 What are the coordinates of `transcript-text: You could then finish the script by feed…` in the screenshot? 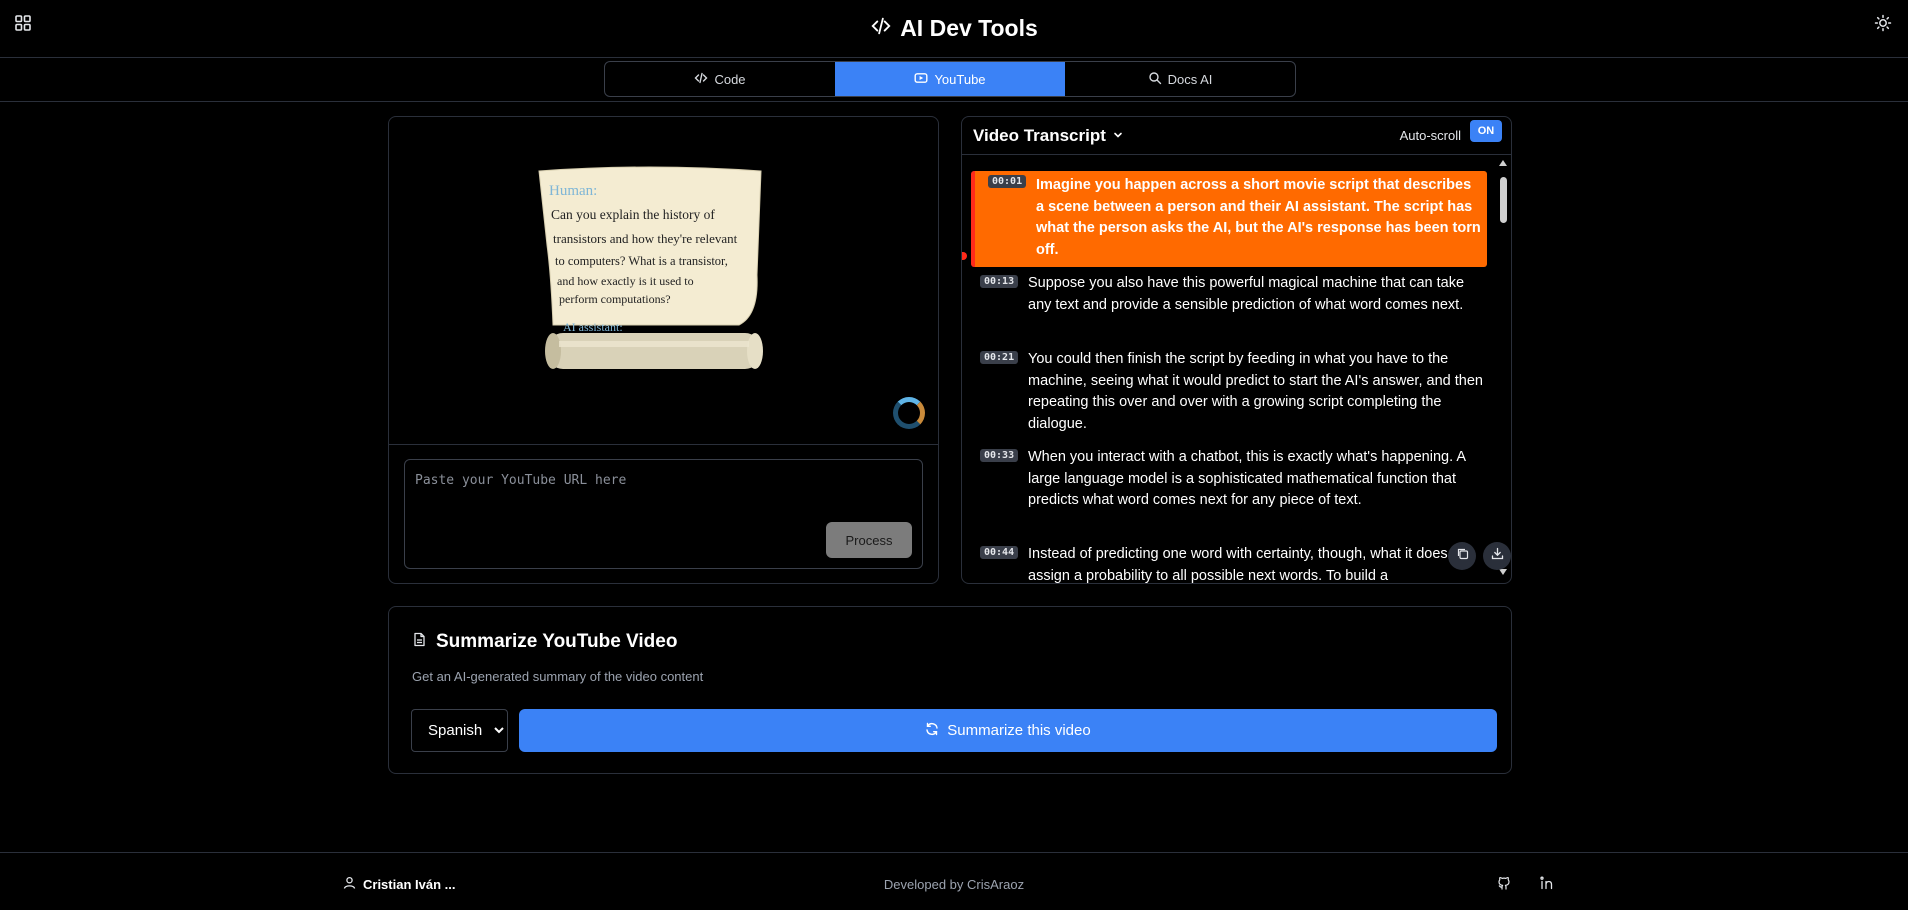 It's located at (1255, 392).